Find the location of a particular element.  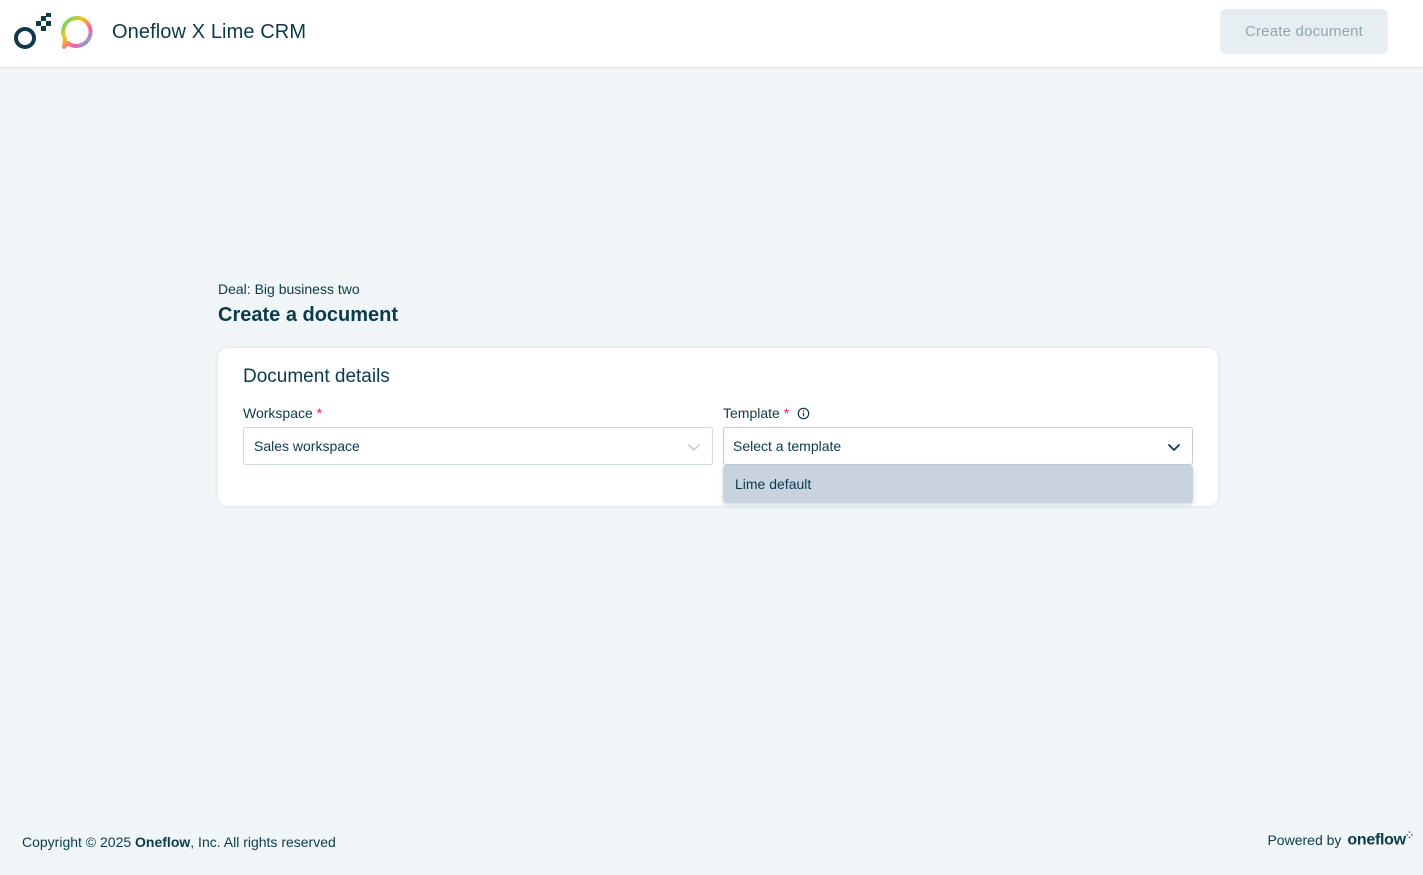

workspace-select: Sales workspace is located at coordinates (478, 446).